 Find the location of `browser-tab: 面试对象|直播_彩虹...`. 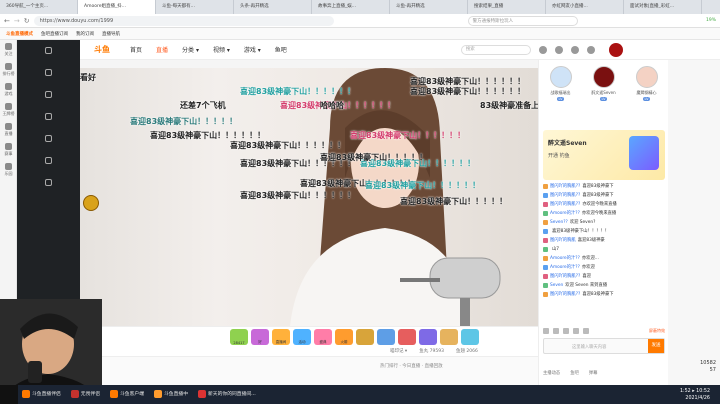

browser-tab: 面试对象|直播_彩虹... is located at coordinates (663, 7).